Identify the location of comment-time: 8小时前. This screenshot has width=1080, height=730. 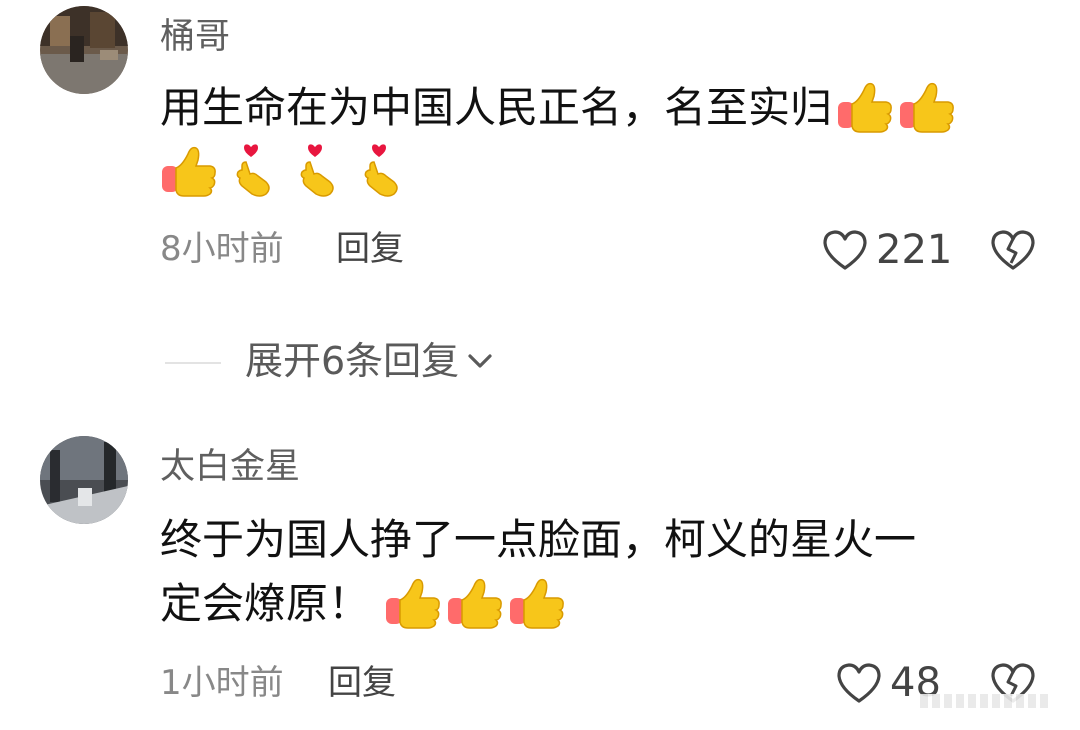
(222, 249).